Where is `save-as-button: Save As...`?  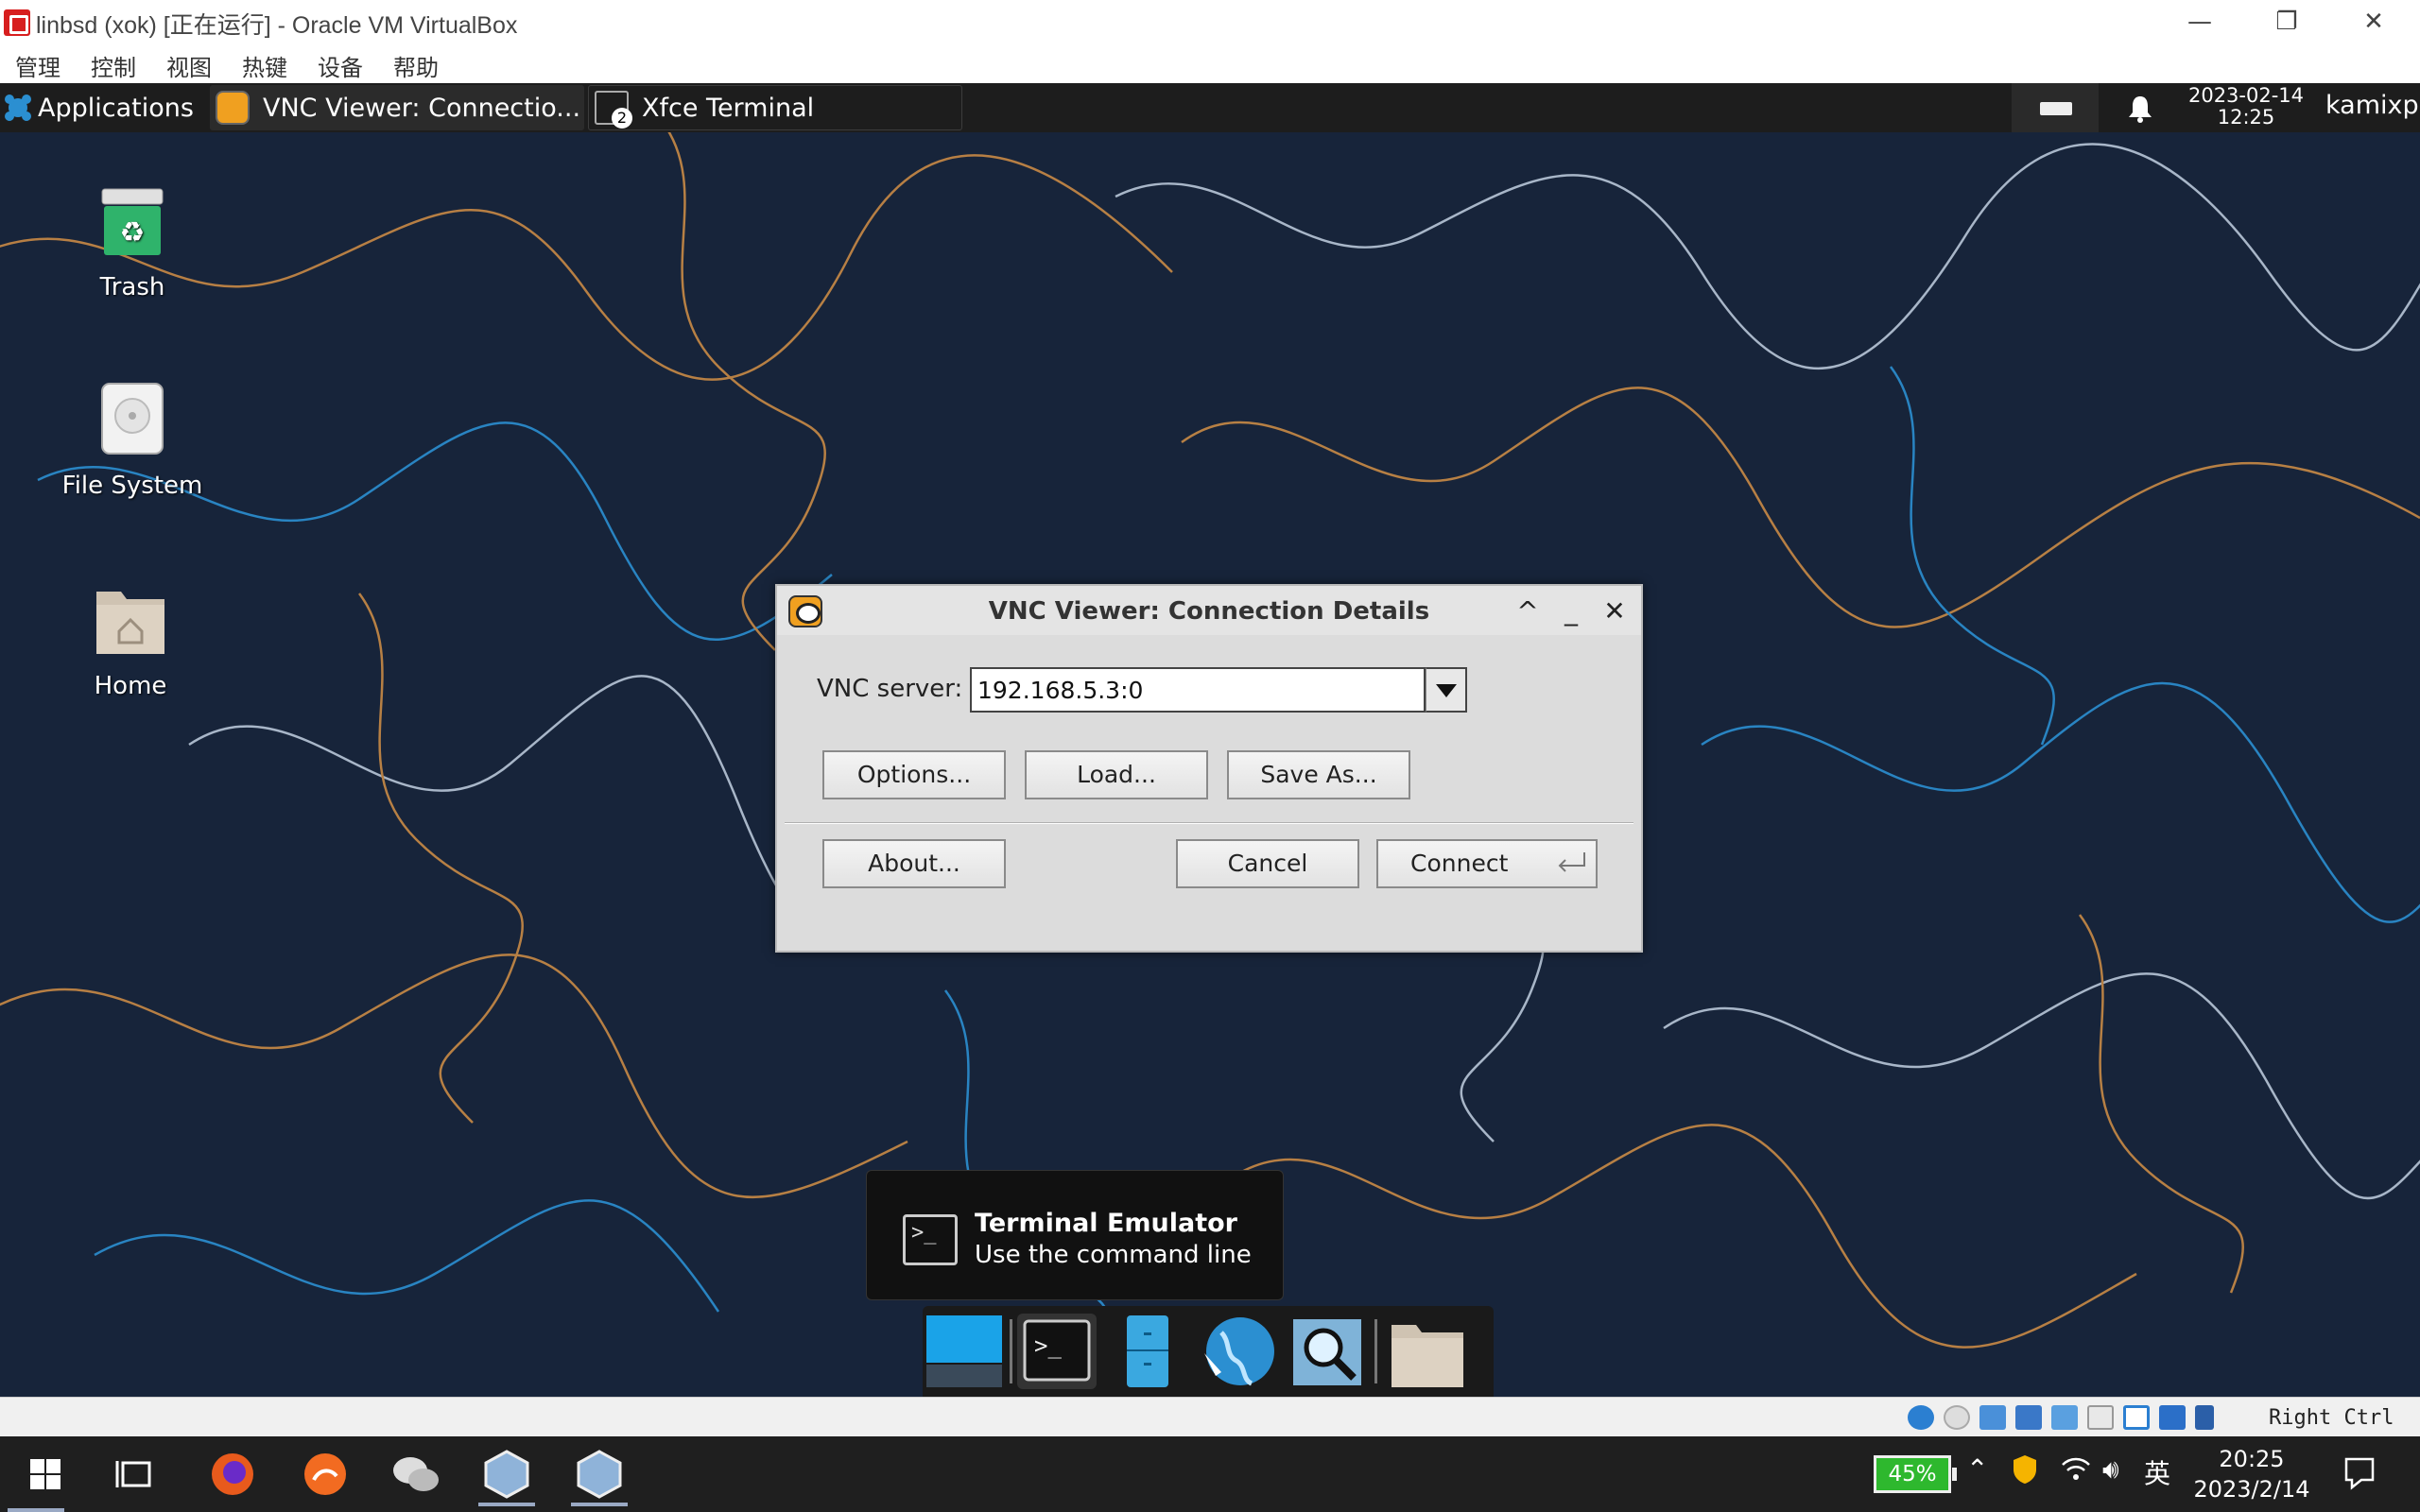 save-as-button: Save As... is located at coordinates (1318, 774).